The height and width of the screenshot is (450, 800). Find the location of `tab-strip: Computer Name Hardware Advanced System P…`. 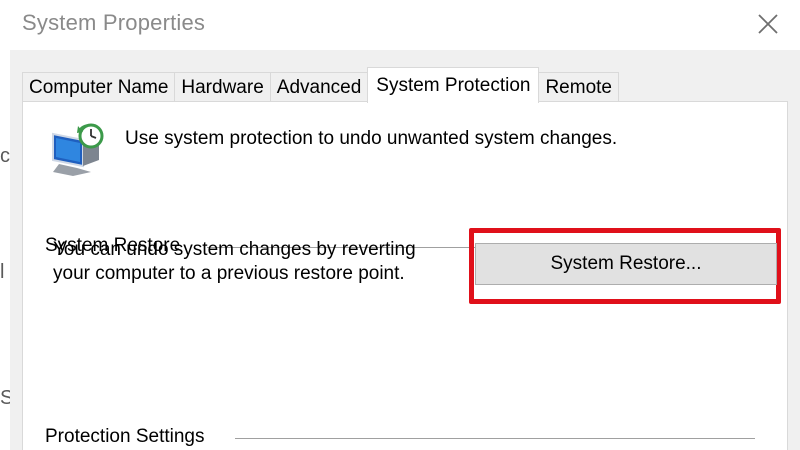

tab-strip: Computer Name Hardware Advanced System P… is located at coordinates (320, 85).